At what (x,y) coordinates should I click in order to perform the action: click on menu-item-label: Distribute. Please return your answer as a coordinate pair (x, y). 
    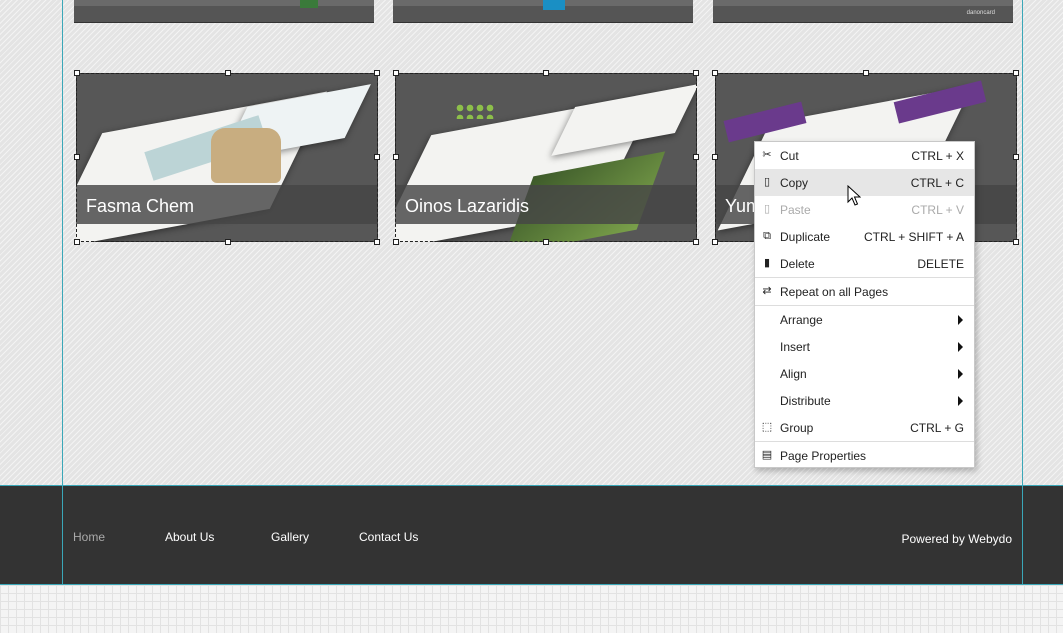
    Looking at the image, I should click on (805, 401).